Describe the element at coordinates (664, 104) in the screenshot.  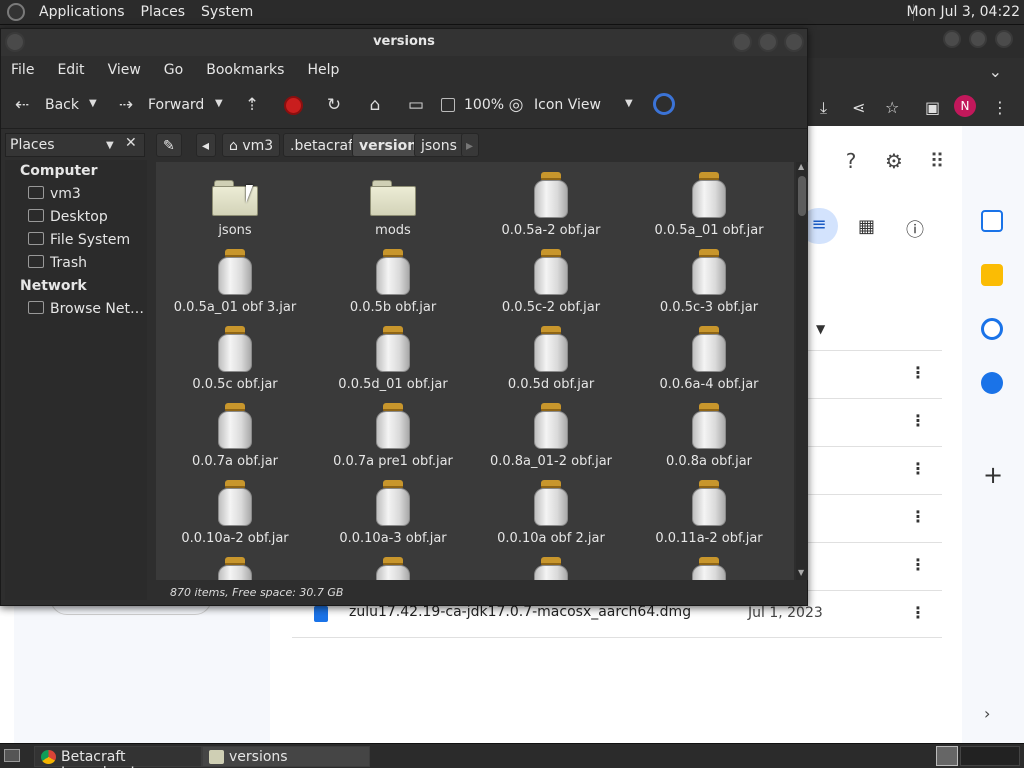
I see `search-icon` at that location.